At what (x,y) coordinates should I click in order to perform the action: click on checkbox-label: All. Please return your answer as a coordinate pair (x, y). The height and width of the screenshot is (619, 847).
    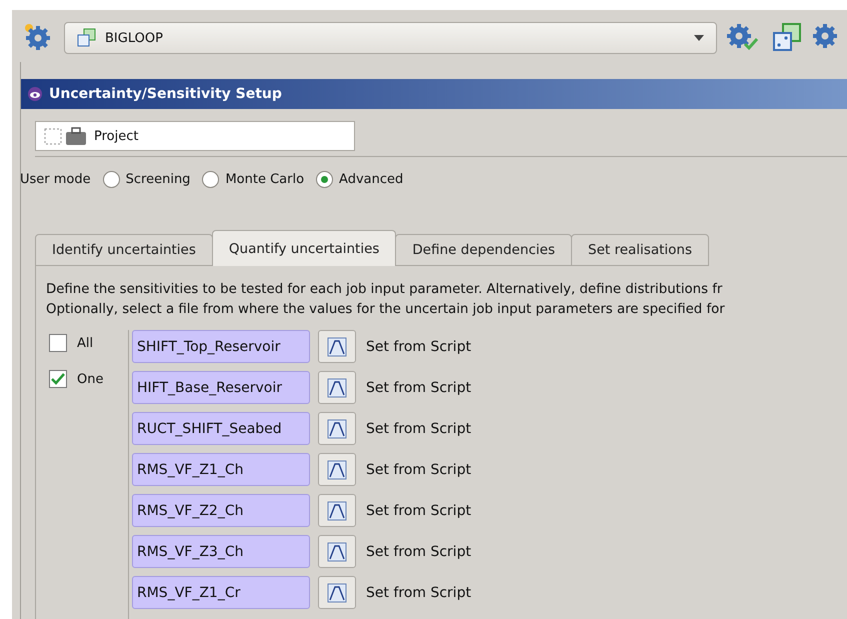
    Looking at the image, I should click on (85, 343).